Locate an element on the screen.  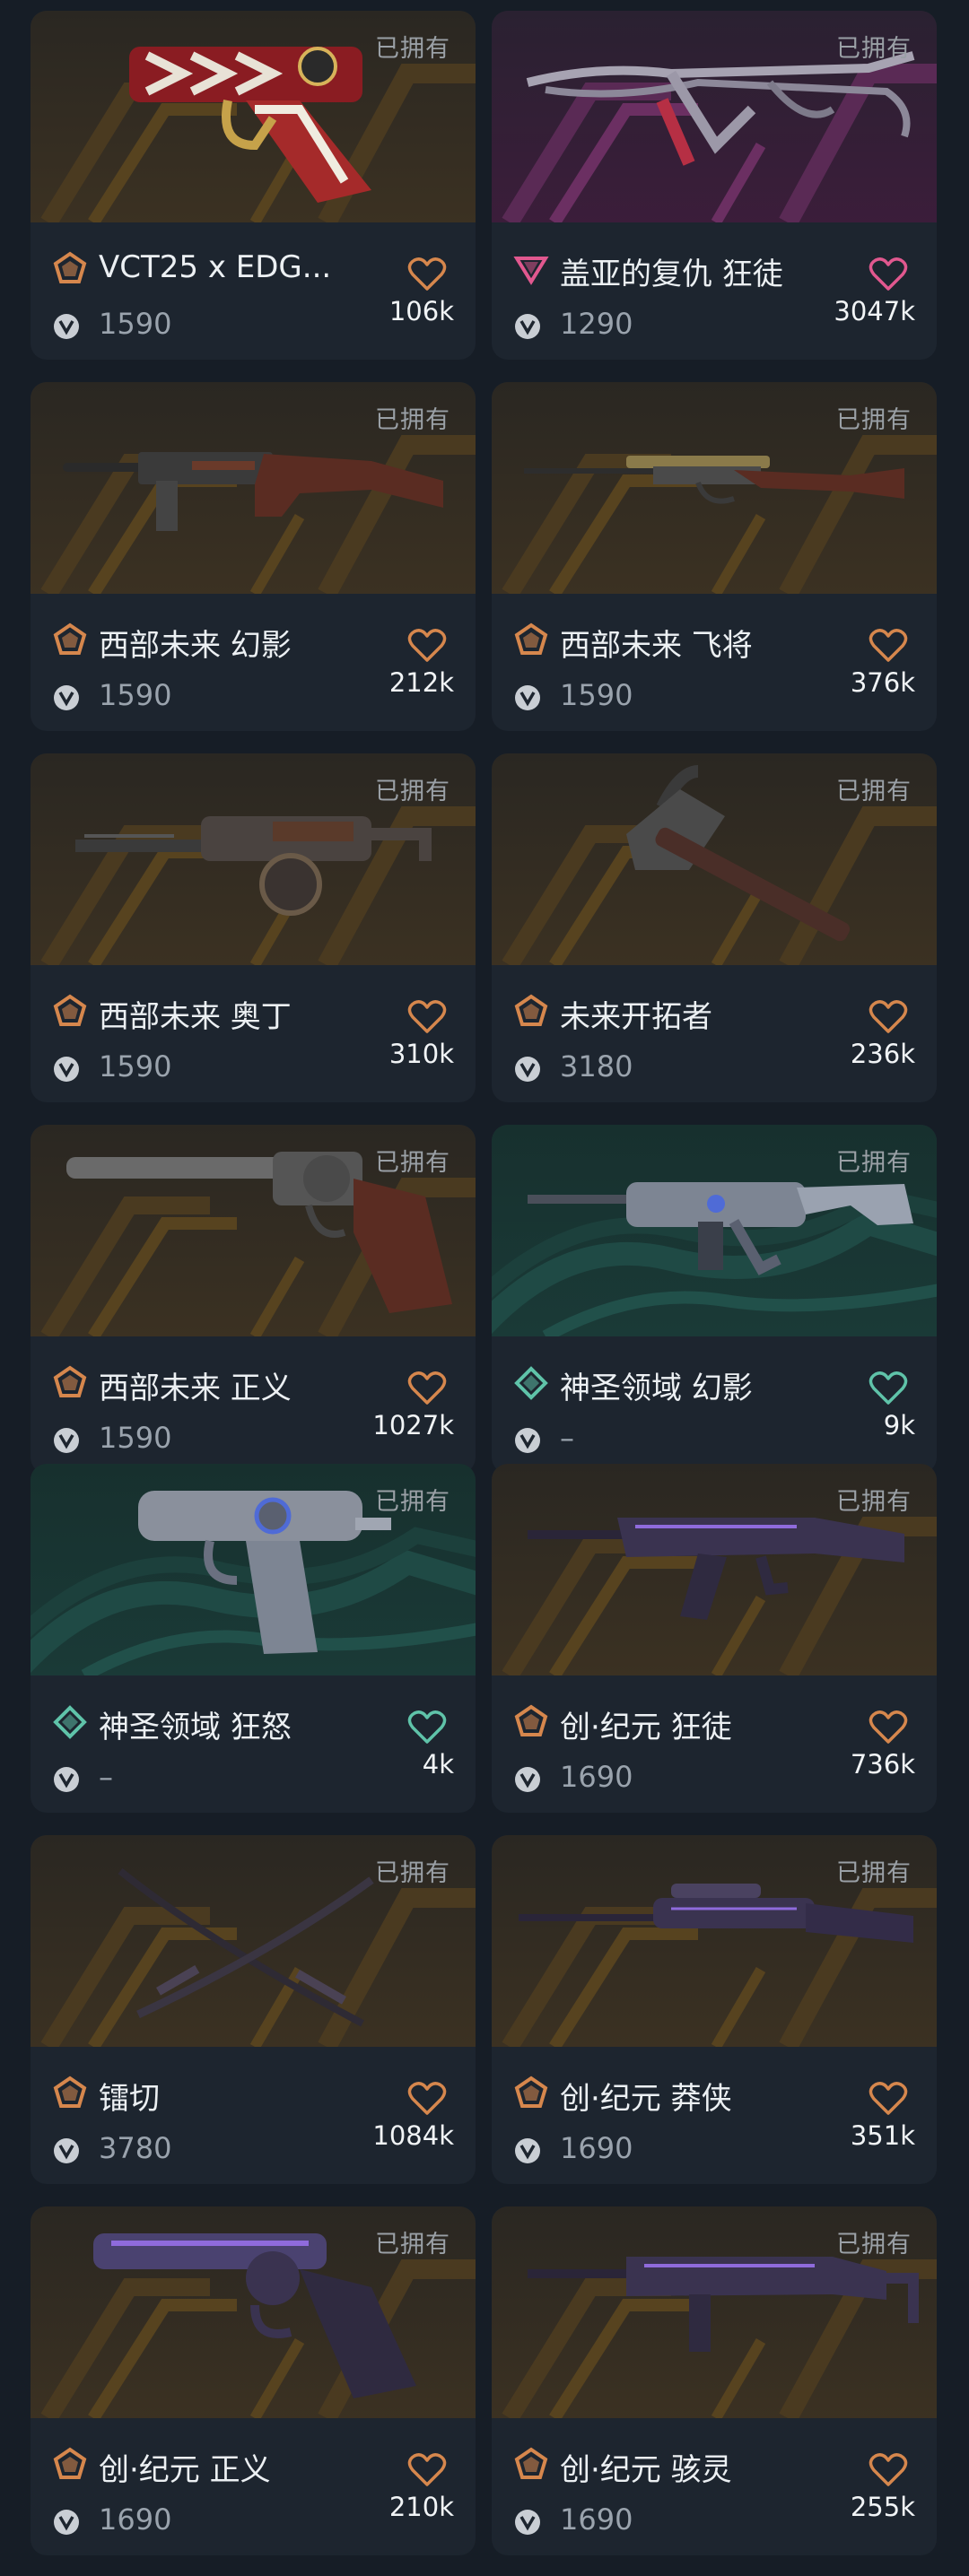
like-count: 9k is located at coordinates (899, 1425).